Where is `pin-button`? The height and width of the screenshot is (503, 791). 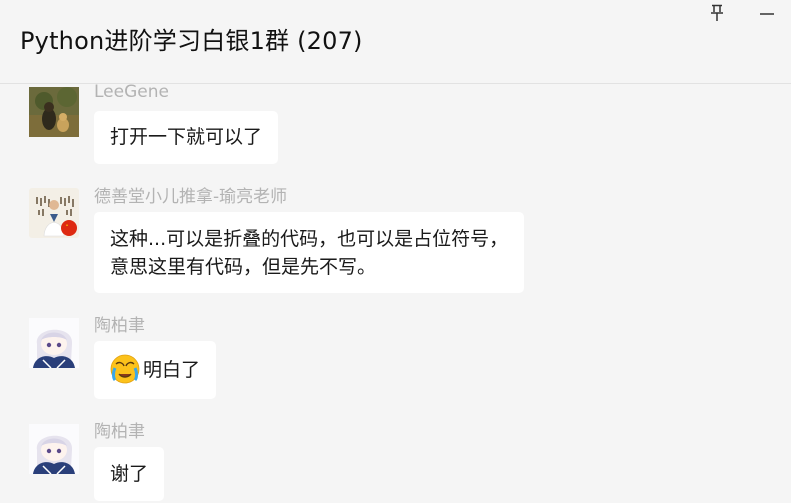 pin-button is located at coordinates (717, 13).